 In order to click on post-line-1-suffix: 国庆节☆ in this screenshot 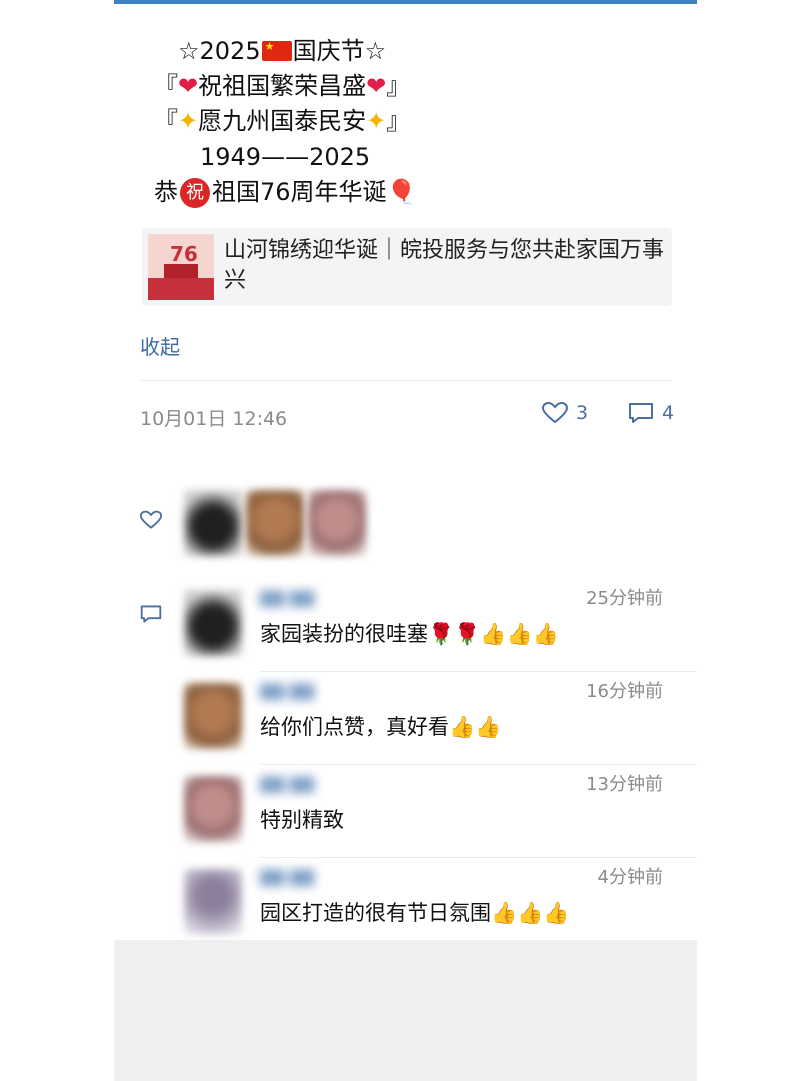, I will do `click(339, 51)`.